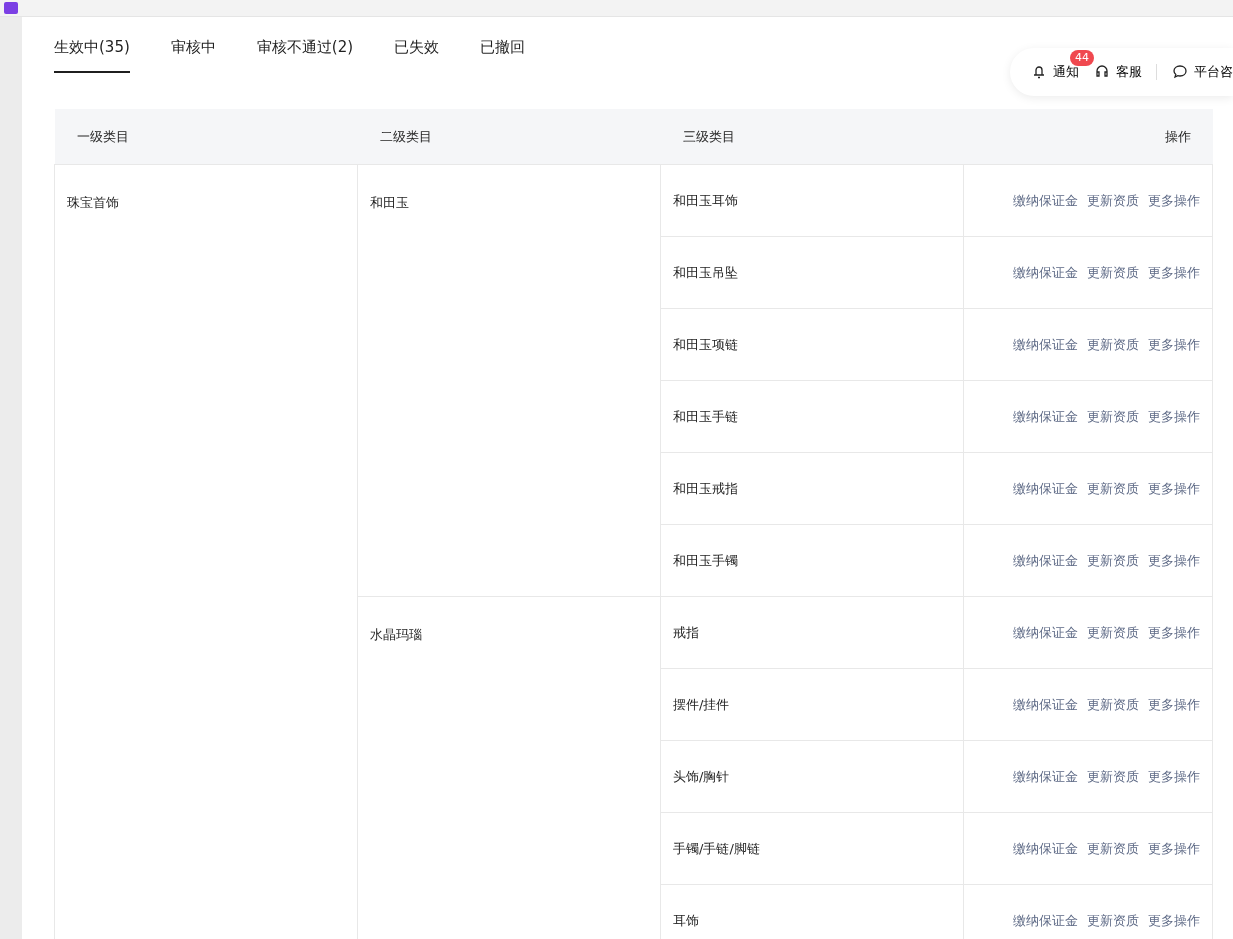 The image size is (1233, 939). I want to click on notification-count: 44, so click(1082, 58).